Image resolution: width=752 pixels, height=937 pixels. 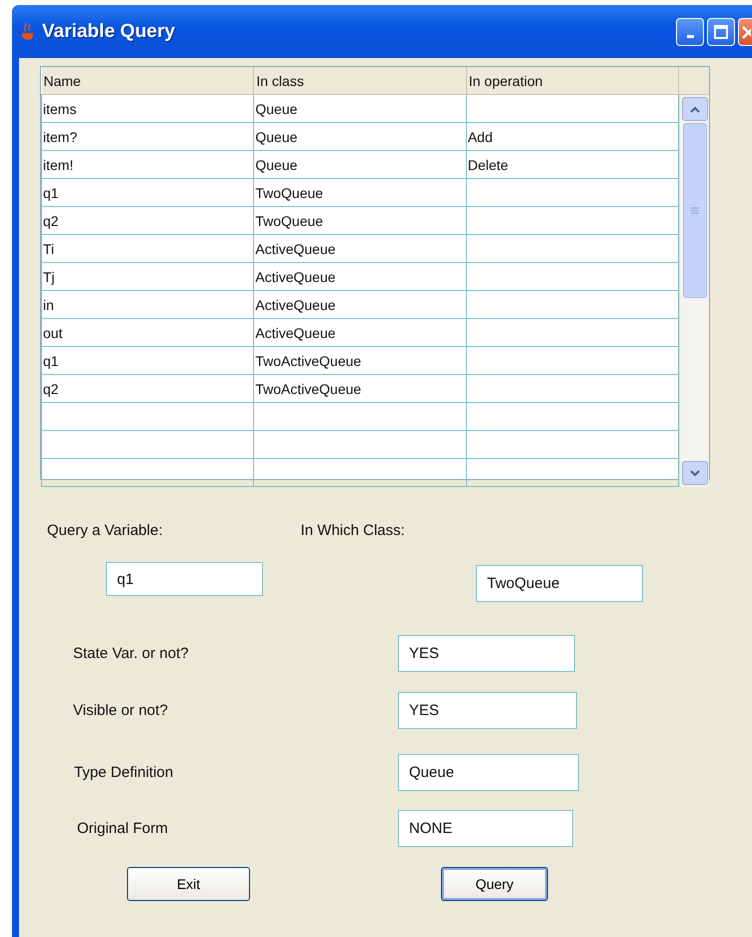 What do you see at coordinates (109, 31) in the screenshot?
I see `window-title: Variable Query` at bounding box center [109, 31].